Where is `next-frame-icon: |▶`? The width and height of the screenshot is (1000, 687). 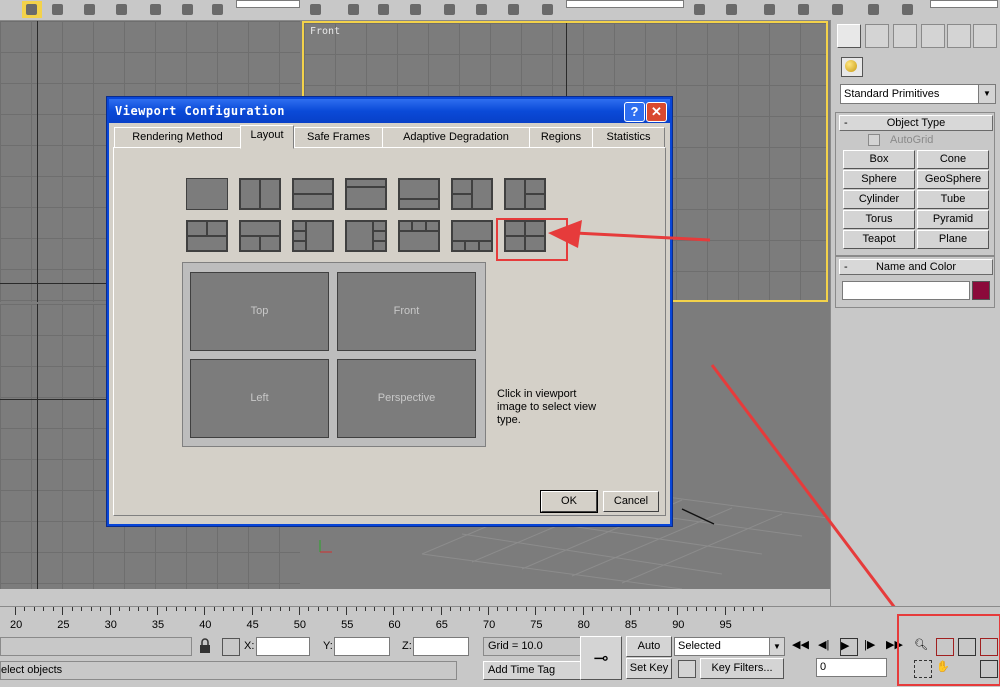 next-frame-icon: |▶ is located at coordinates (872, 646).